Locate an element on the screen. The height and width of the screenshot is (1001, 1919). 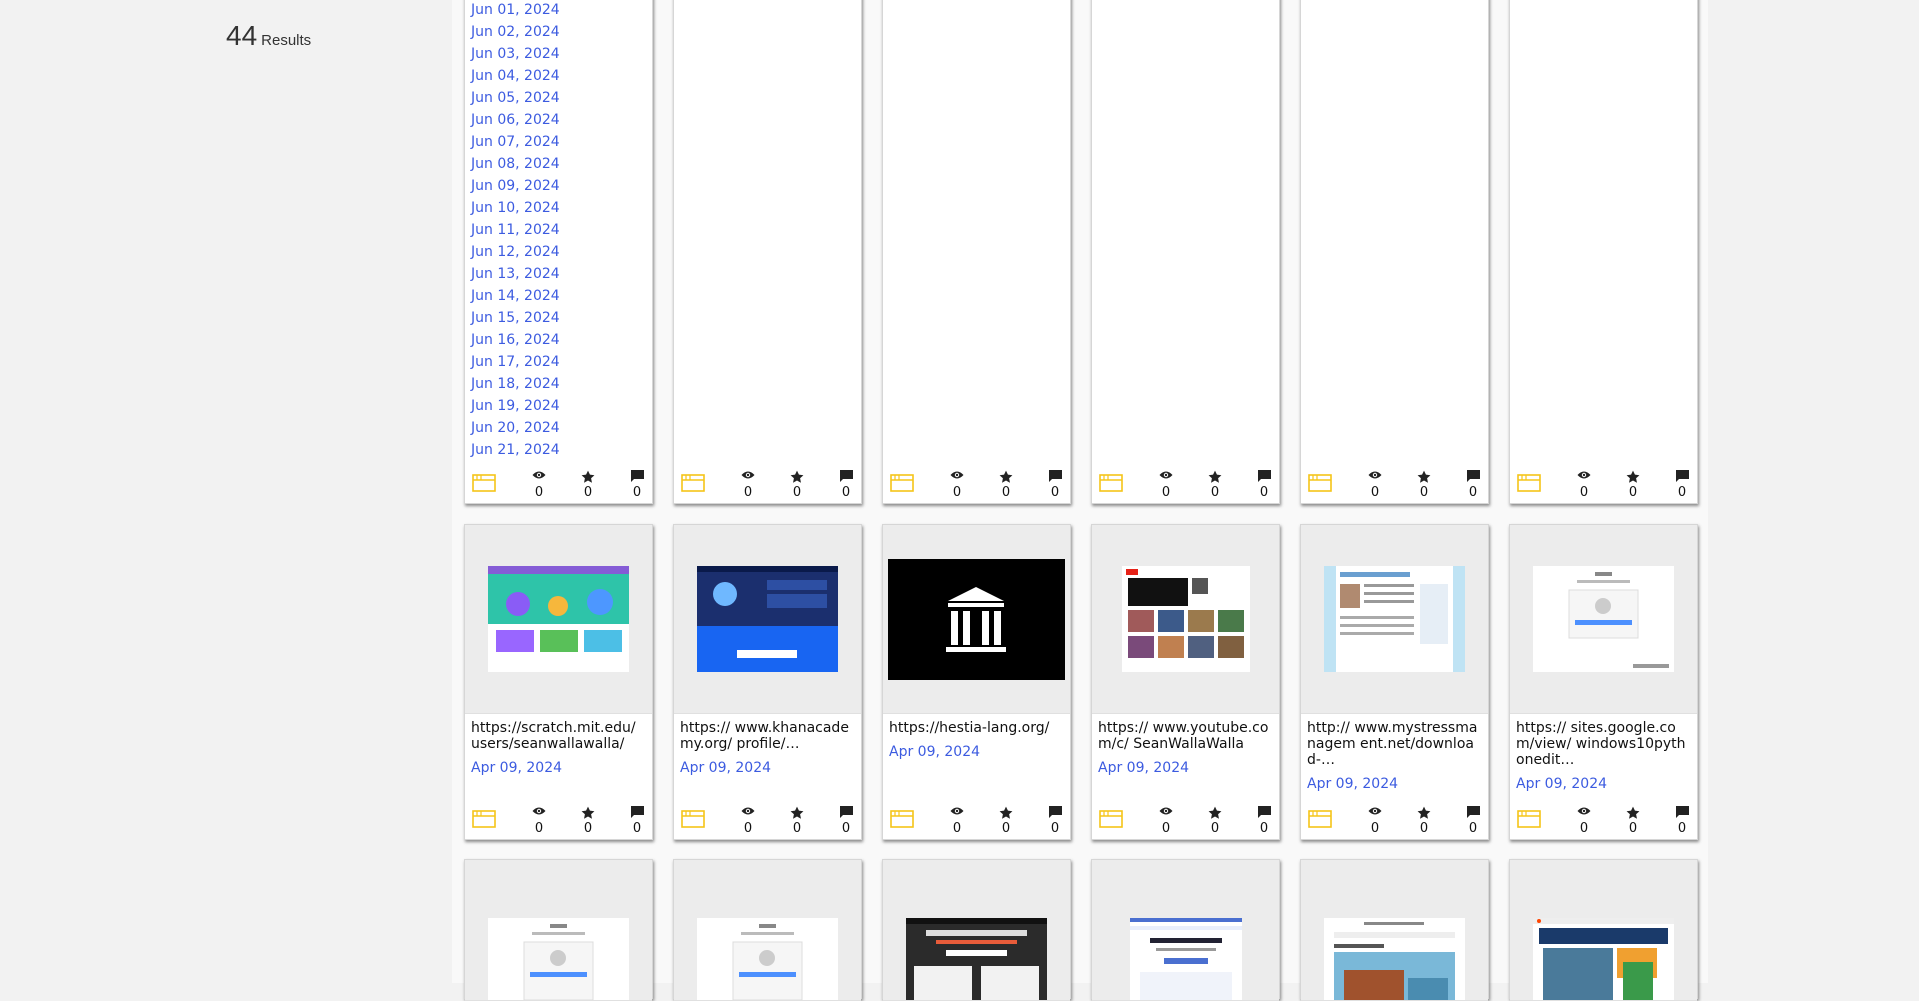
capture-date-link: Jun 14, 2024 is located at coordinates (558, 296).